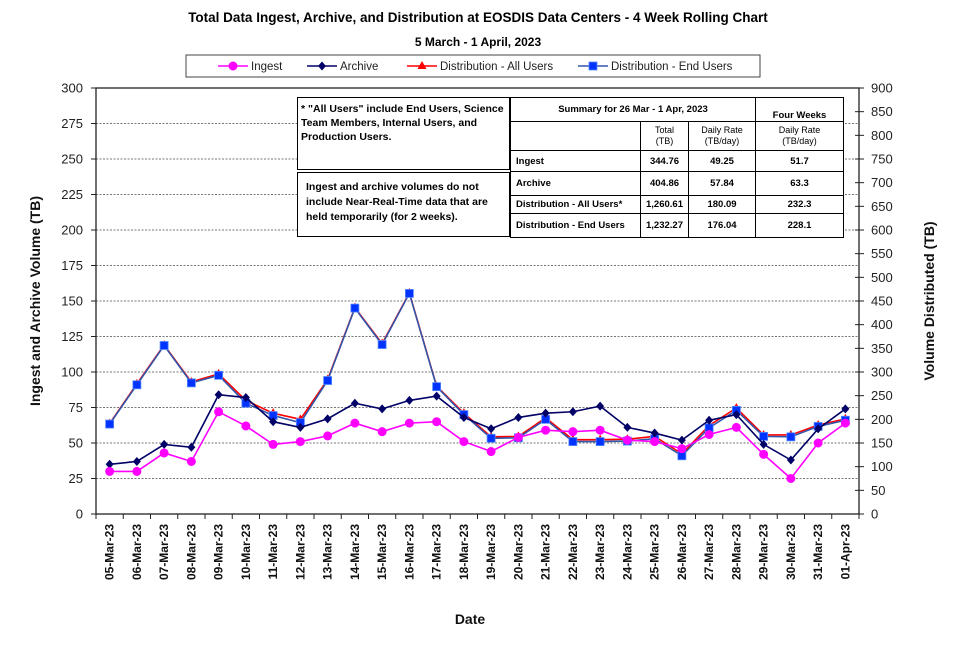 This screenshot has width=955, height=645. I want to click on legend-label: Archive, so click(359, 67).